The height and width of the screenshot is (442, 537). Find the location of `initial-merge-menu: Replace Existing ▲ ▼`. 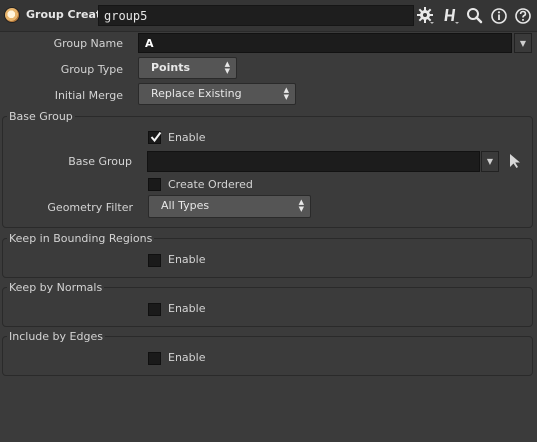

initial-merge-menu: Replace Existing ▲ ▼ is located at coordinates (217, 94).